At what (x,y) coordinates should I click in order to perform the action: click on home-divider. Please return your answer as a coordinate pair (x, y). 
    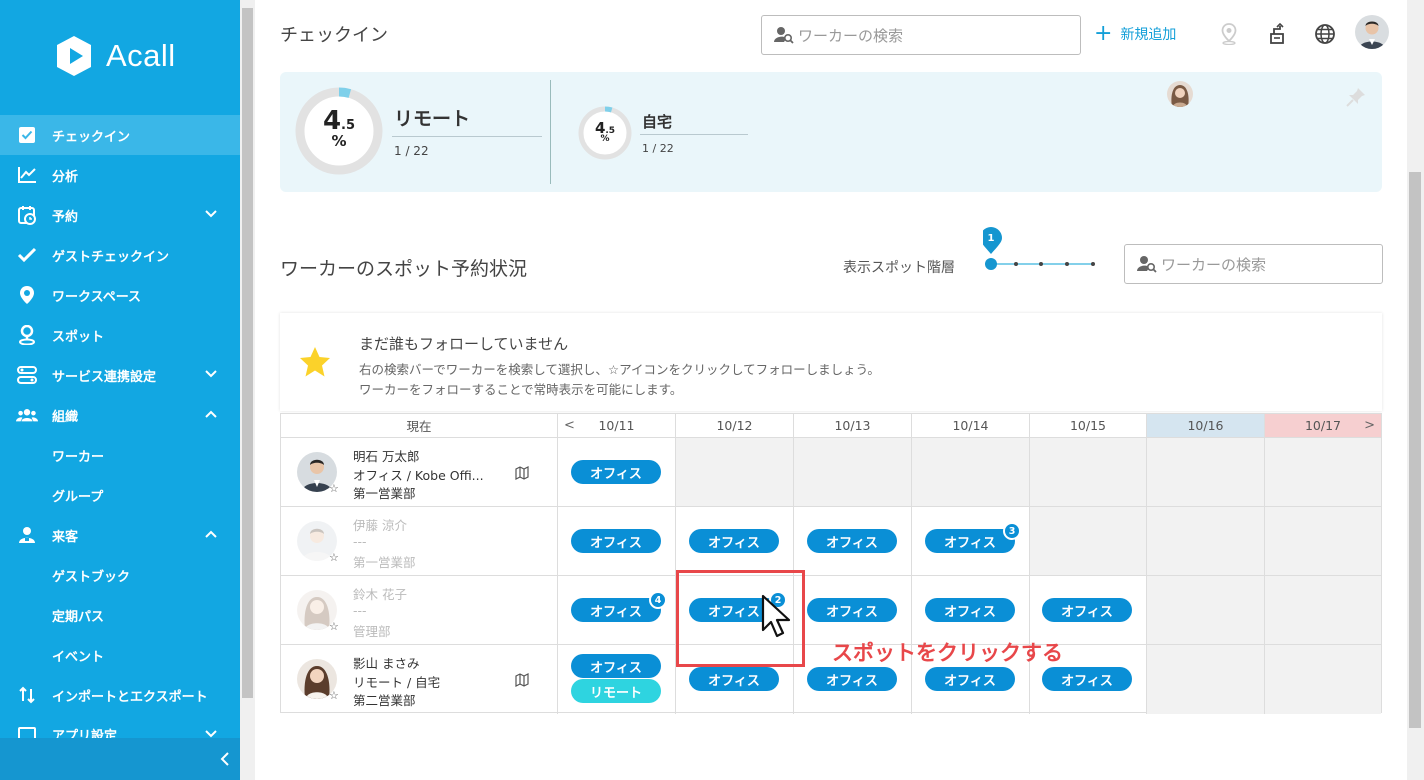
    Looking at the image, I should click on (694, 134).